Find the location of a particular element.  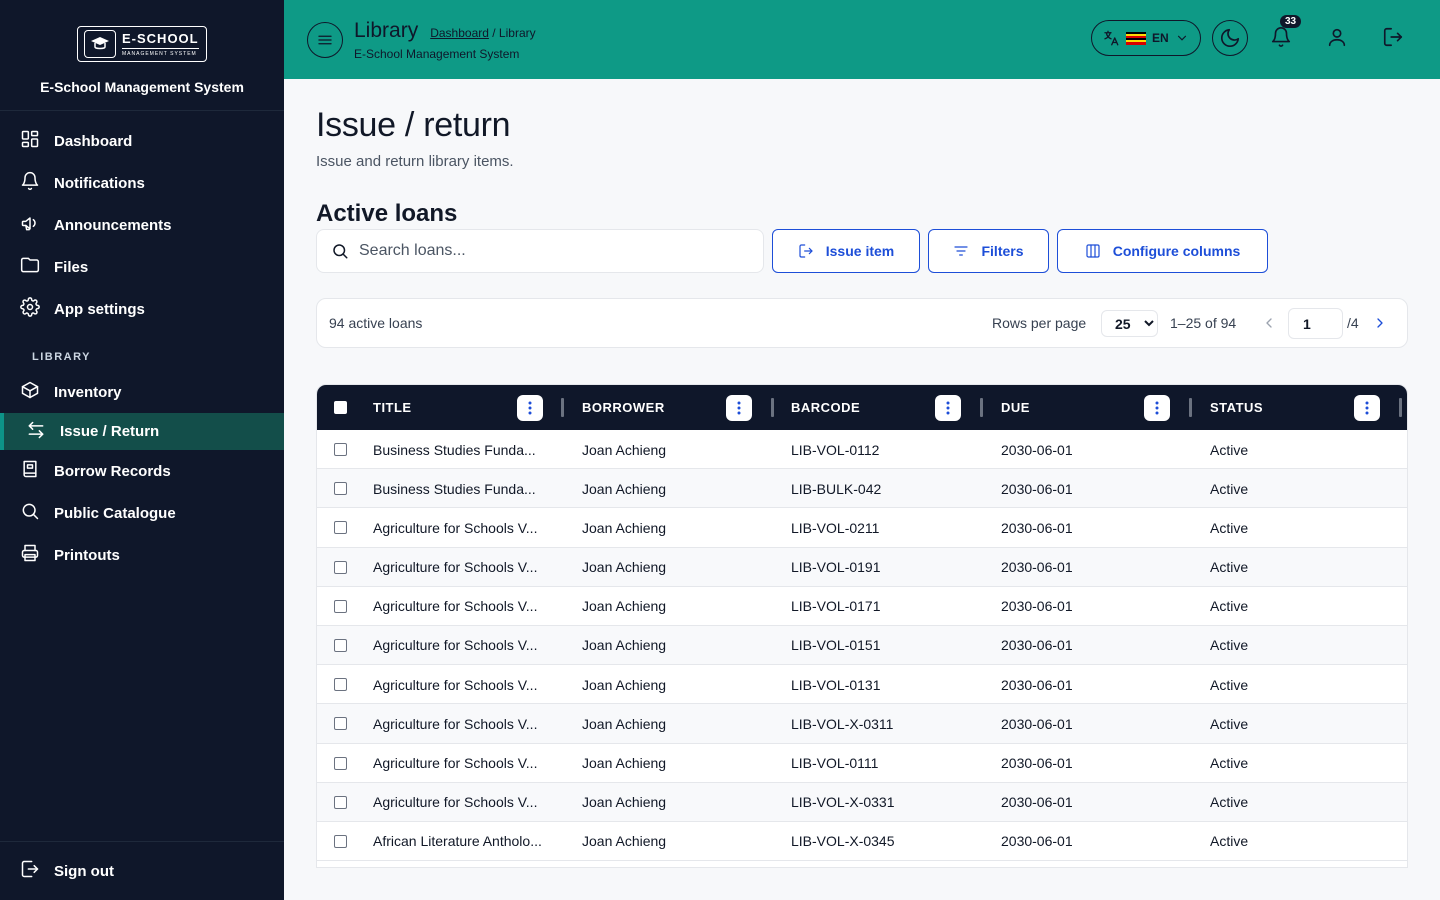

language-selector: EN is located at coordinates (1146, 38).